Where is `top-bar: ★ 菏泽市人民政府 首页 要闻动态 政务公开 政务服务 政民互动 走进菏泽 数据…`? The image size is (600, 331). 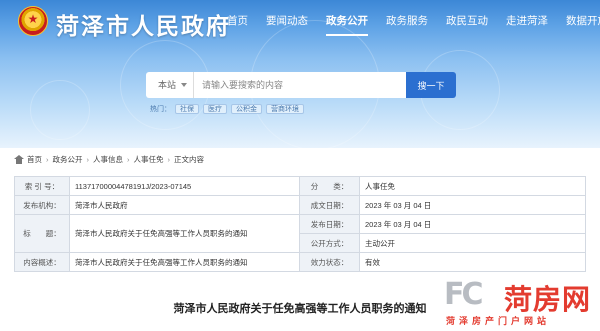
top-bar: ★ 菏泽市人民政府 首页 要闻动态 政务公开 政务服务 政民互动 走进菏泽 数据… is located at coordinates (300, 21).